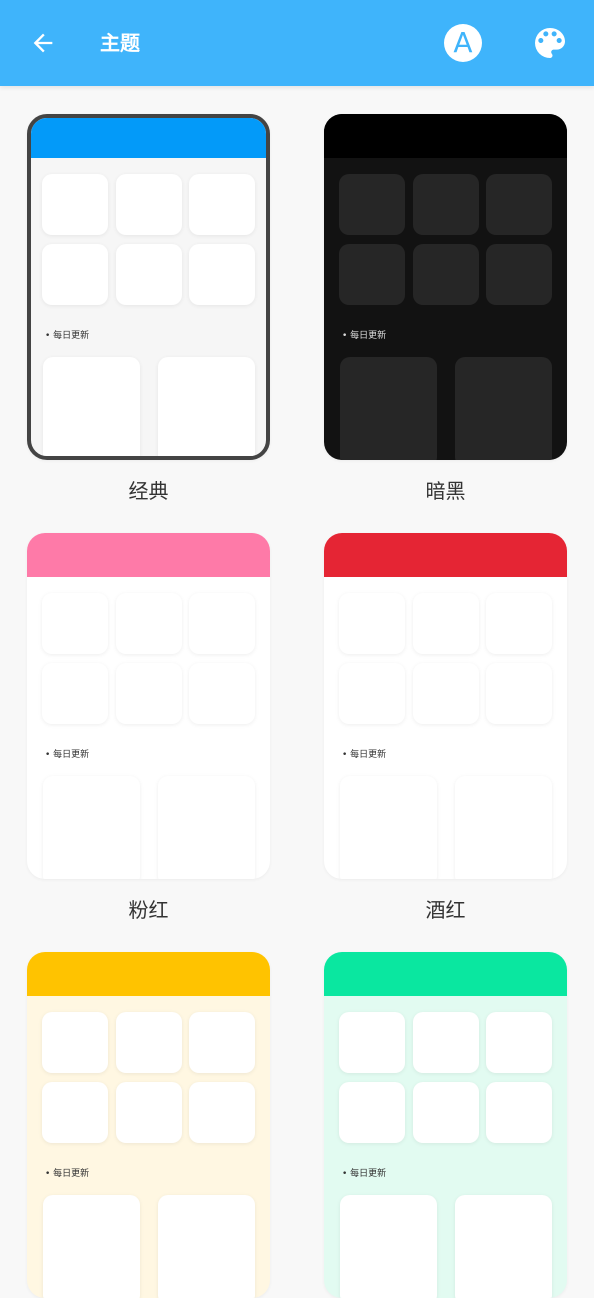  What do you see at coordinates (445, 491) in the screenshot?
I see `theme-name: 暗黑` at bounding box center [445, 491].